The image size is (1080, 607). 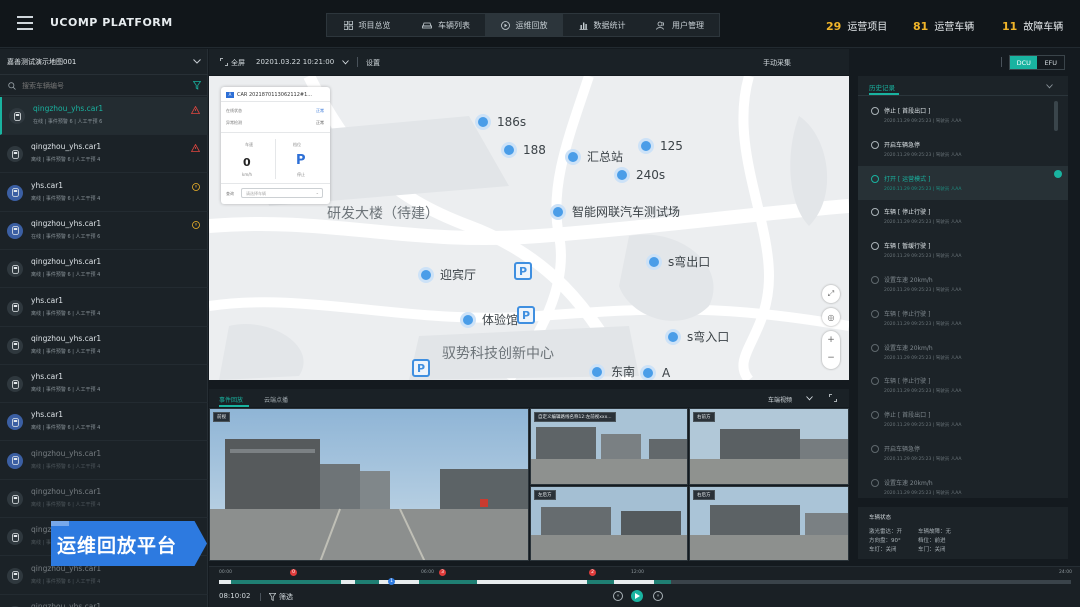 I want to click on history-item-title: 车辆 [ 停止行驶 ], so click(x=907, y=382).